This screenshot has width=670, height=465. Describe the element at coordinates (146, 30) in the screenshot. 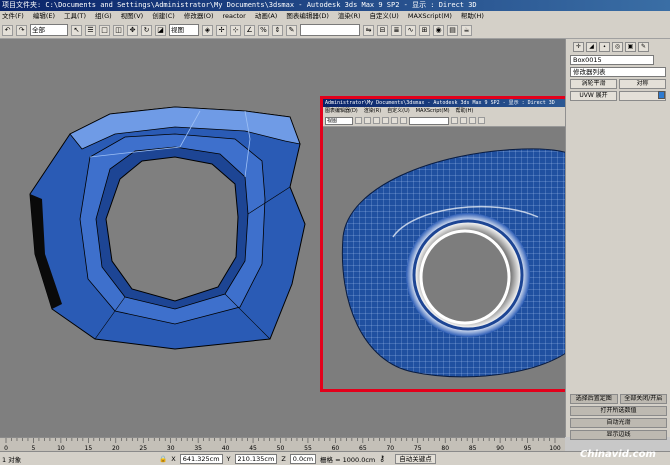

I see `rotate-icon: ↻` at that location.